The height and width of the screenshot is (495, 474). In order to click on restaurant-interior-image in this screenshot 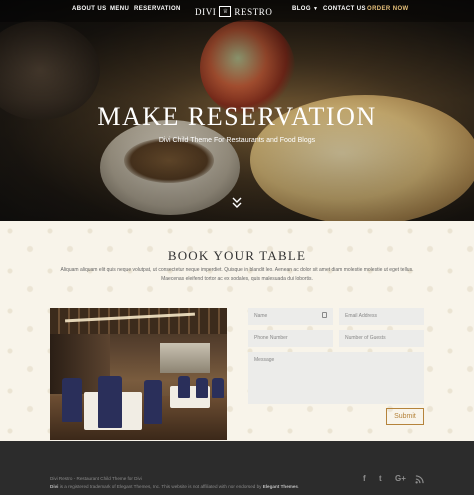, I will do `click(138, 374)`.